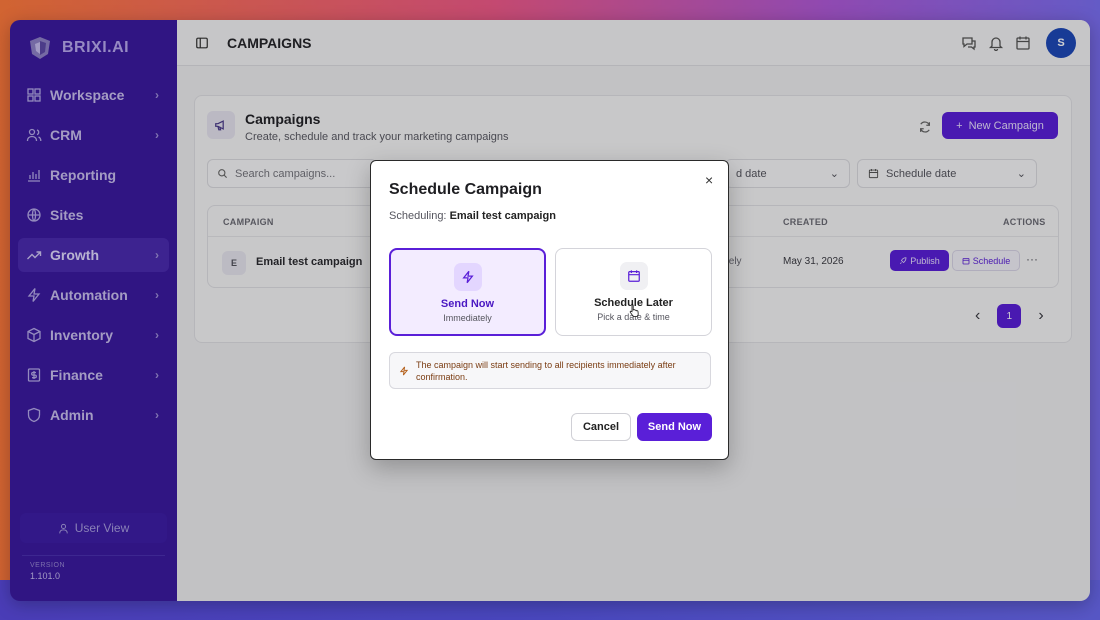  What do you see at coordinates (467, 318) in the screenshot?
I see `send-now-subtitle: Immediately` at bounding box center [467, 318].